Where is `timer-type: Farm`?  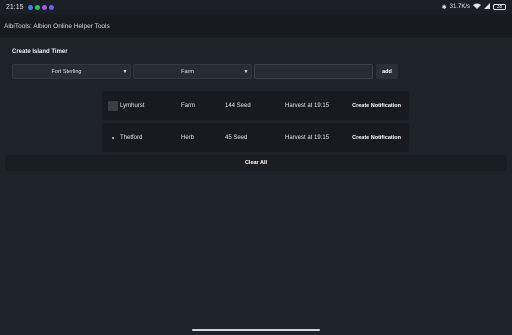 timer-type: Farm is located at coordinates (188, 105).